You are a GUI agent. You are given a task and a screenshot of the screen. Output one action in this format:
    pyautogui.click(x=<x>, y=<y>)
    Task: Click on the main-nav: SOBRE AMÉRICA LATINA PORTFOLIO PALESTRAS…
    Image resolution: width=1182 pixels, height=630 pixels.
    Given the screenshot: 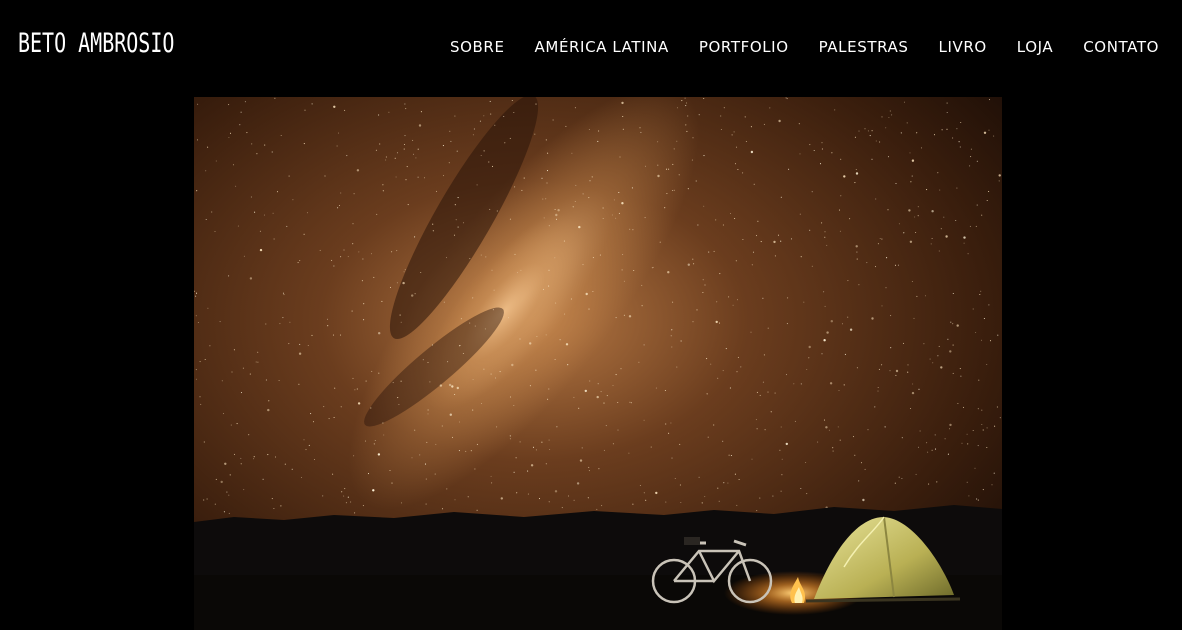 What is the action you would take?
    pyautogui.click(x=816, y=47)
    